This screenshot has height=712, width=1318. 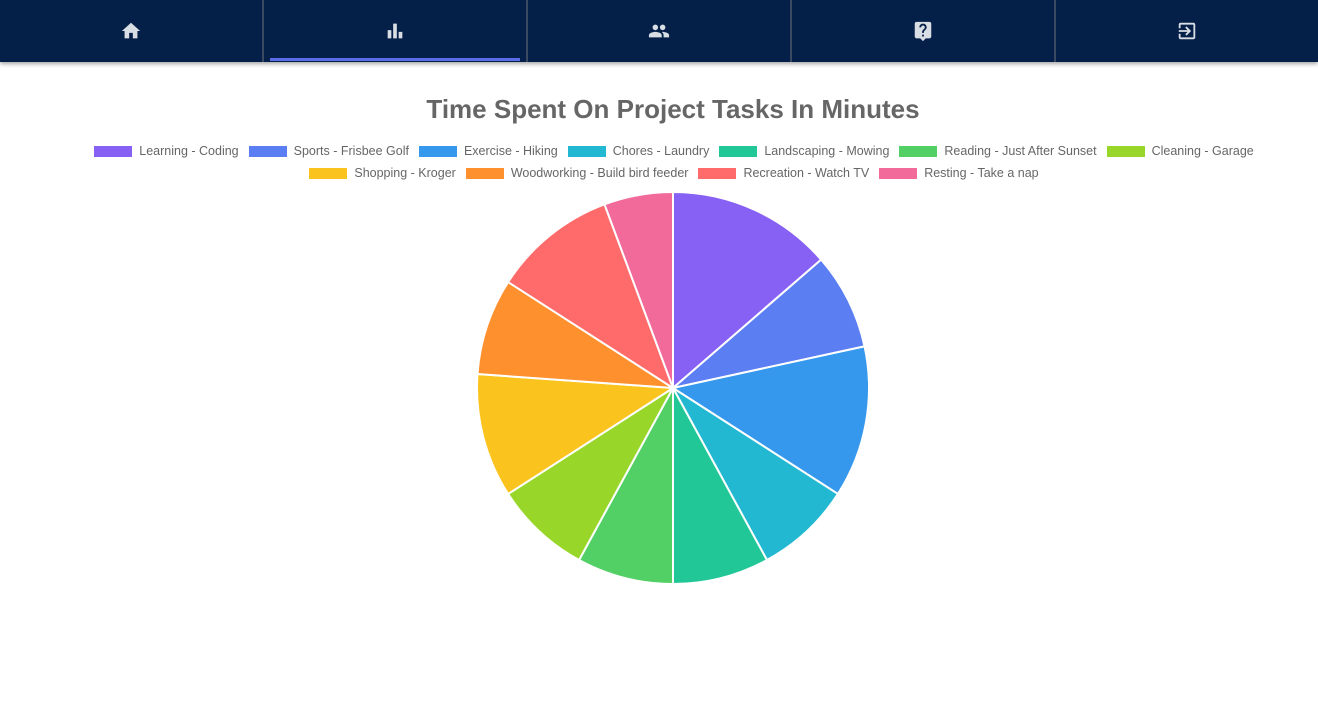 I want to click on nav-help-tab, so click(x=924, y=31).